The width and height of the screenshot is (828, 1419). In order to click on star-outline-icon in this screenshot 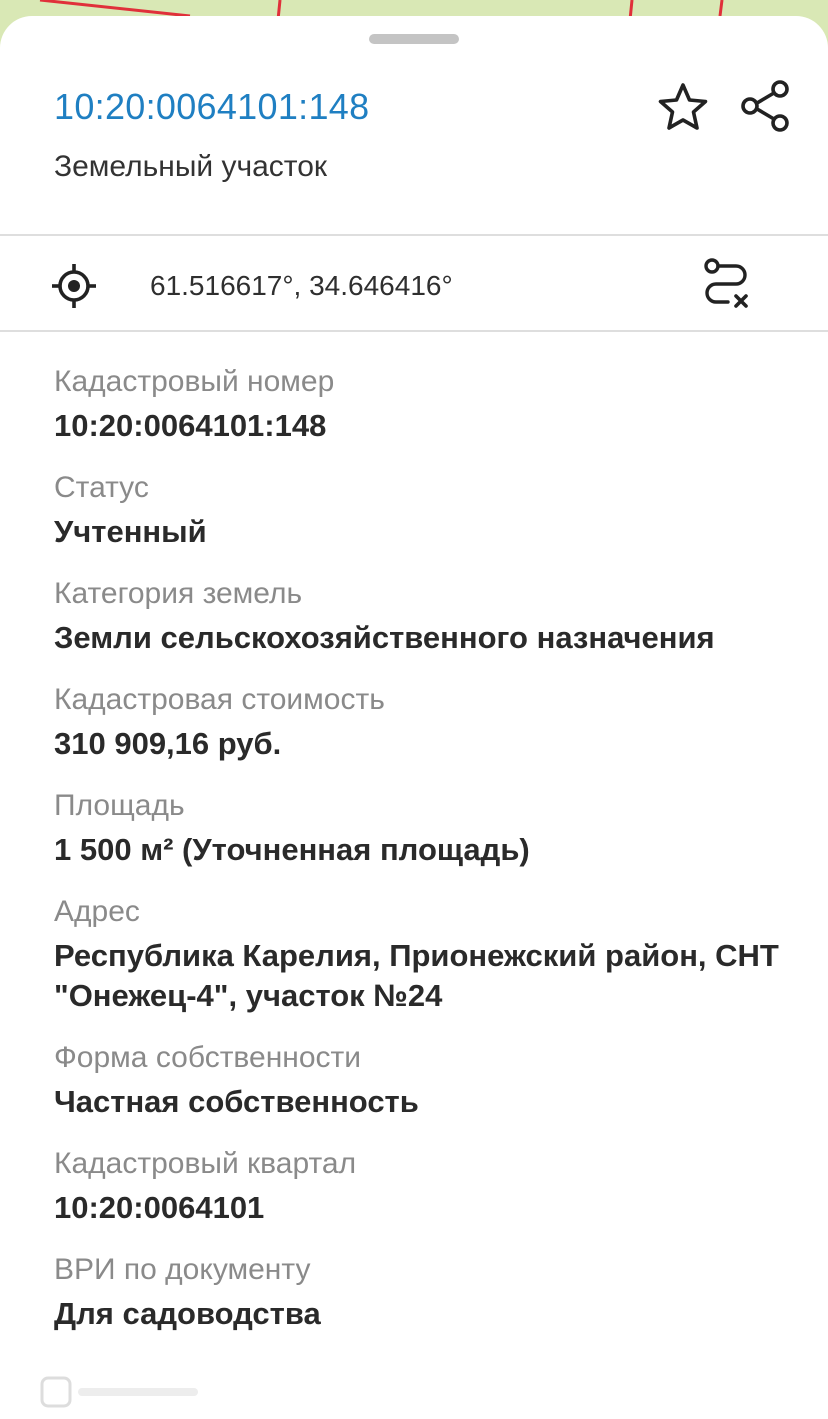, I will do `click(683, 106)`.